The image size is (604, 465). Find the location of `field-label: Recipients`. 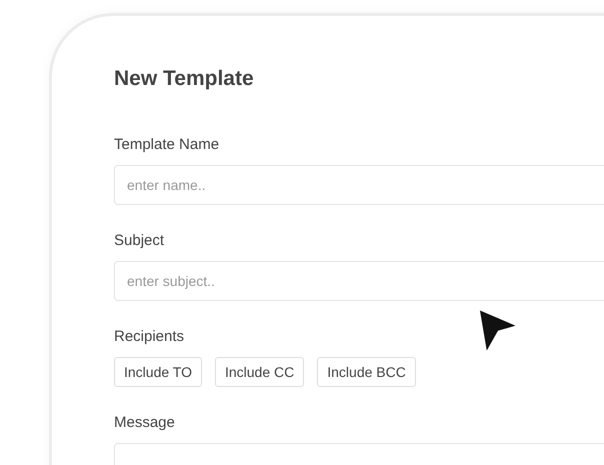

field-label: Recipients is located at coordinates (150, 336).